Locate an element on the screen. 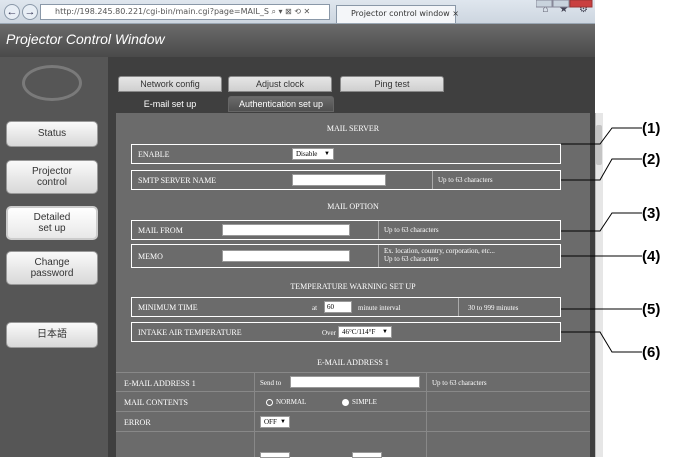  callout-2: (2) is located at coordinates (651, 159).